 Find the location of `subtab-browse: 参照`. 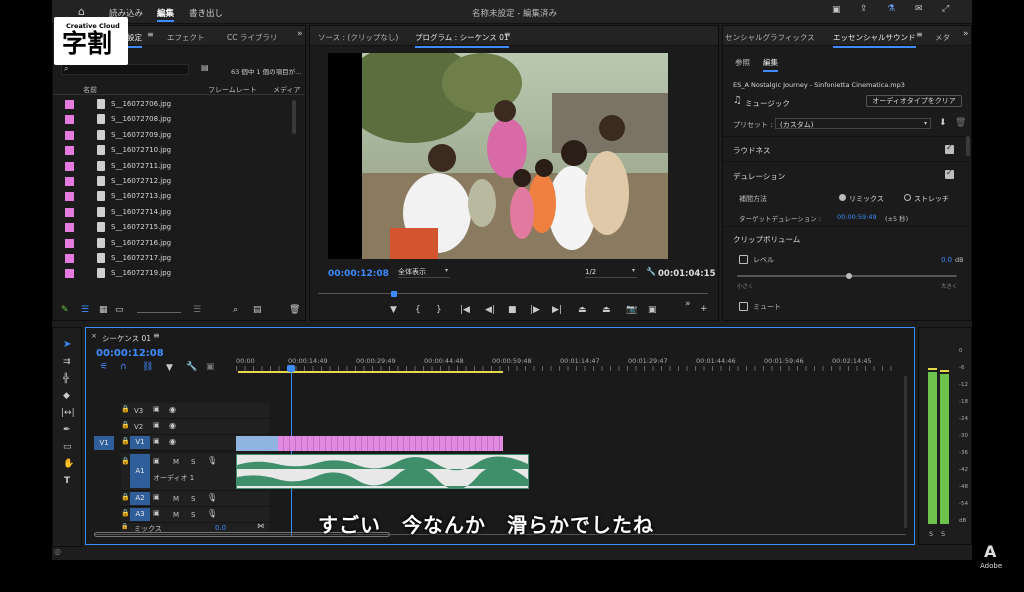

subtab-browse: 参照 is located at coordinates (742, 62).